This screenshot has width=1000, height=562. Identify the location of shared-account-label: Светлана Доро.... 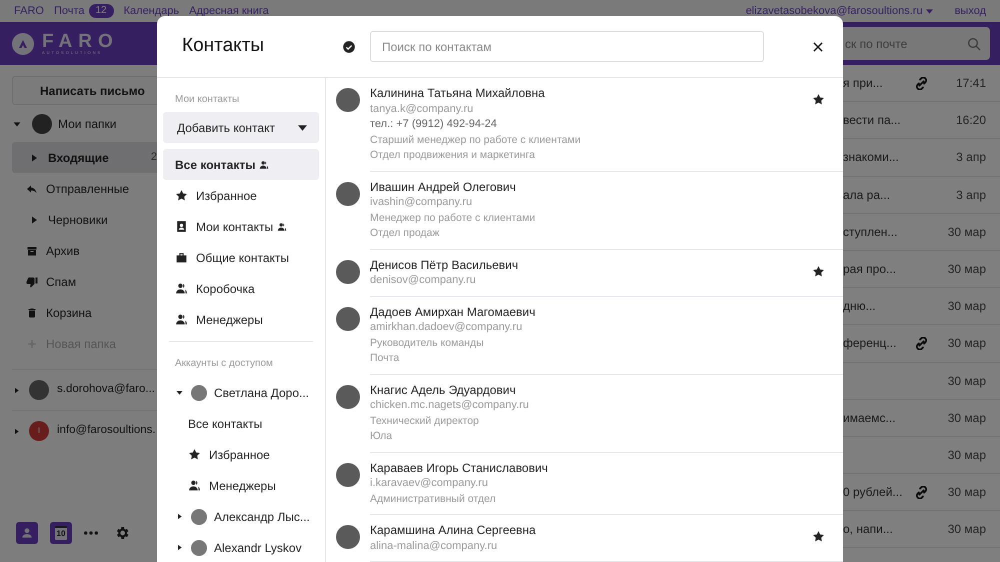
(262, 393).